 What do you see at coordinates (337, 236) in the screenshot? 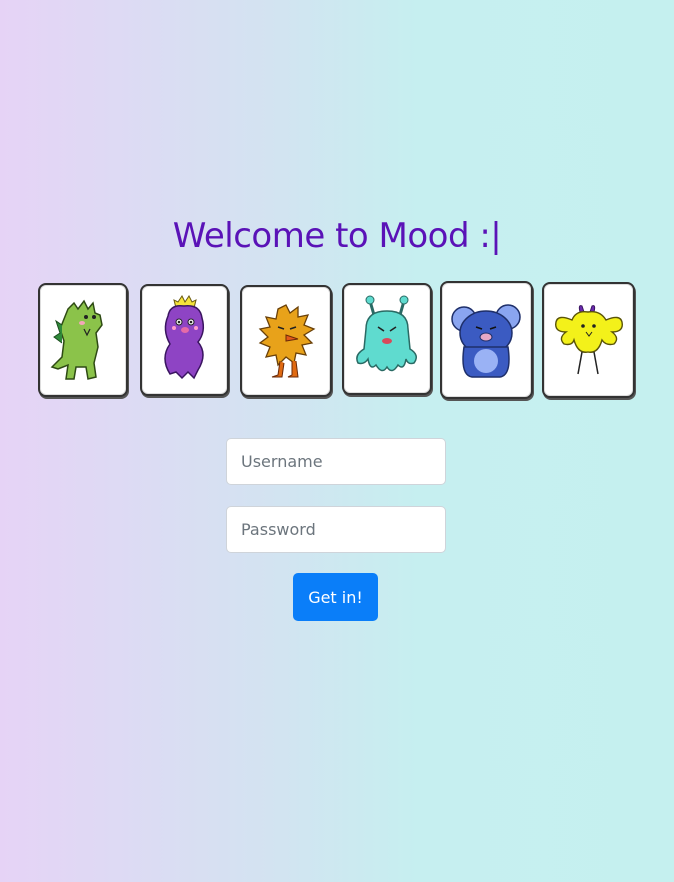
I see `page-title: Welcome to Mood :|` at bounding box center [337, 236].